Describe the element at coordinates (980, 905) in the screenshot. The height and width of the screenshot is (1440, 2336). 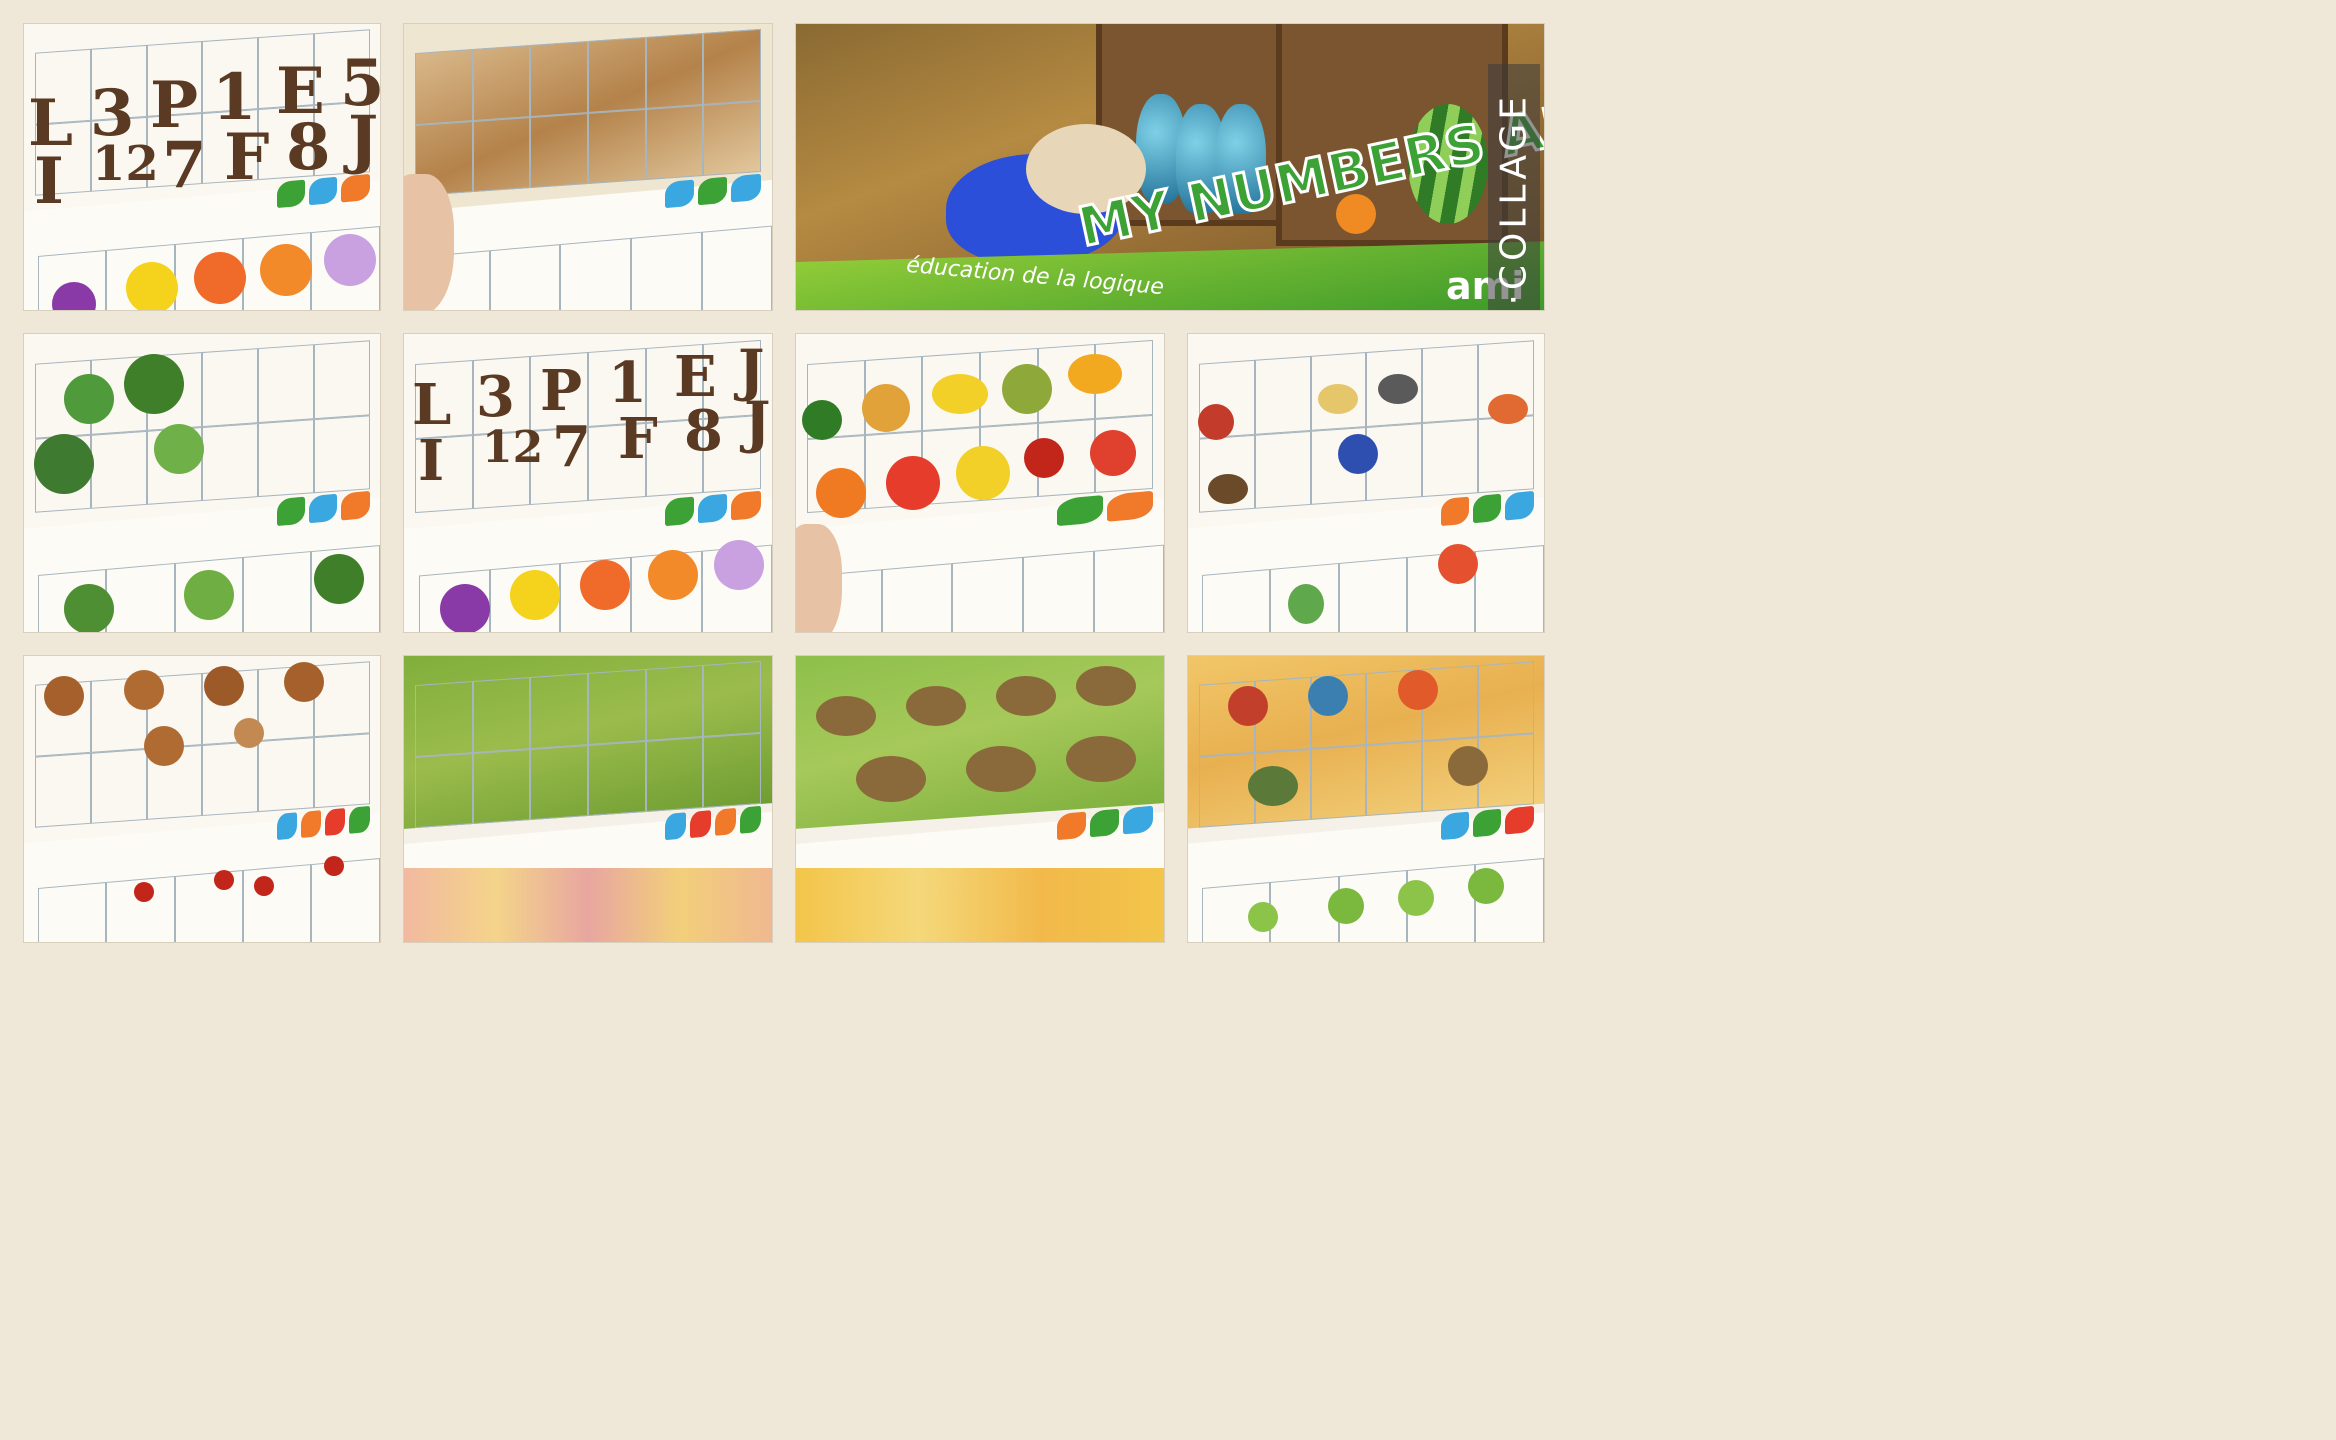
I see `chick-scenes` at that location.